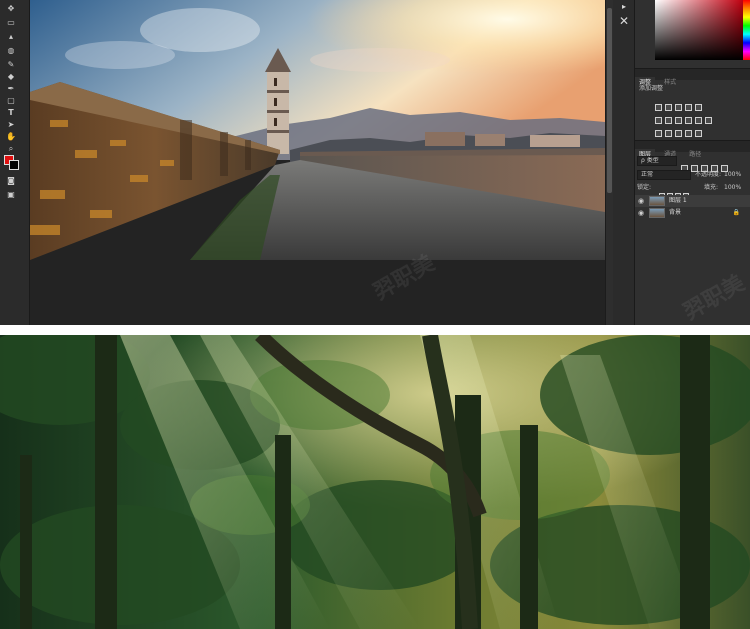 Image resolution: width=750 pixels, height=629 pixels. What do you see at coordinates (11, 65) in the screenshot?
I see `brush-tool-icon: ✎` at bounding box center [11, 65].